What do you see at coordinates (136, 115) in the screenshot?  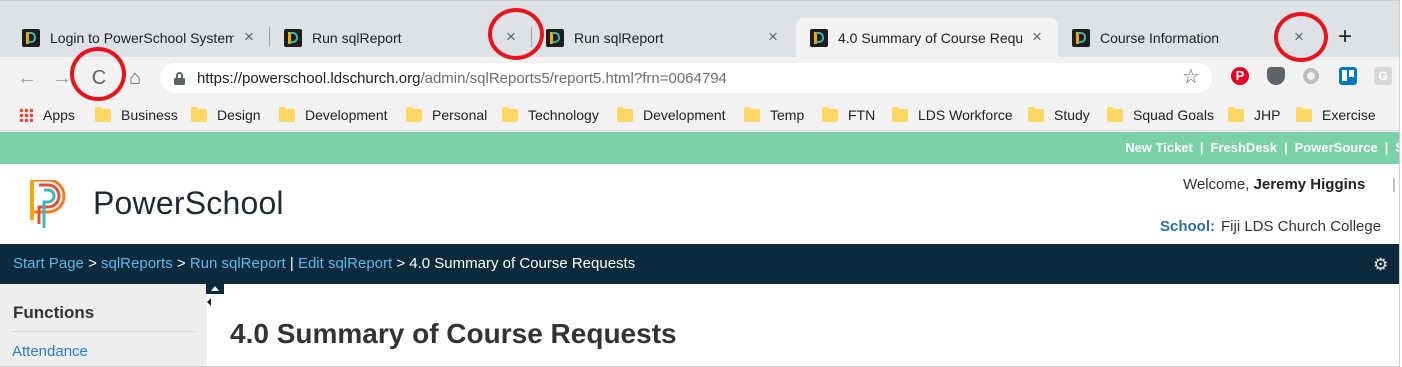 I see `bookmark-folder: Business` at bounding box center [136, 115].